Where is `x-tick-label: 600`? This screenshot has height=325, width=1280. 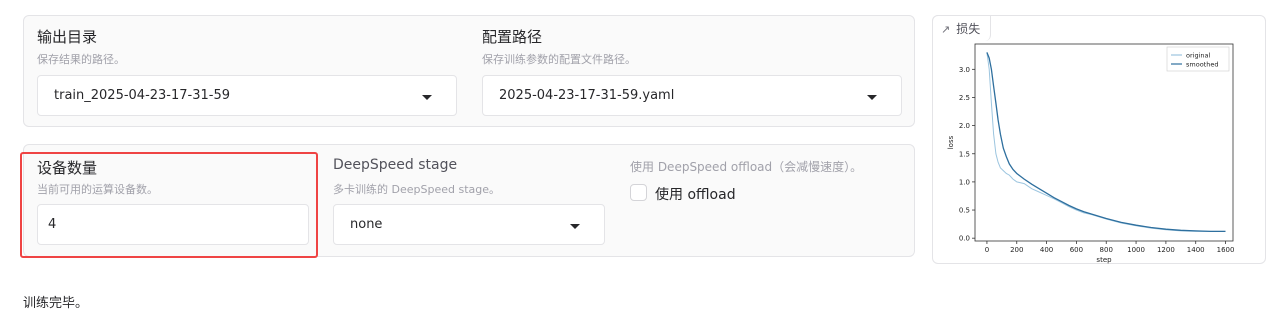 x-tick-label: 600 is located at coordinates (1076, 250).